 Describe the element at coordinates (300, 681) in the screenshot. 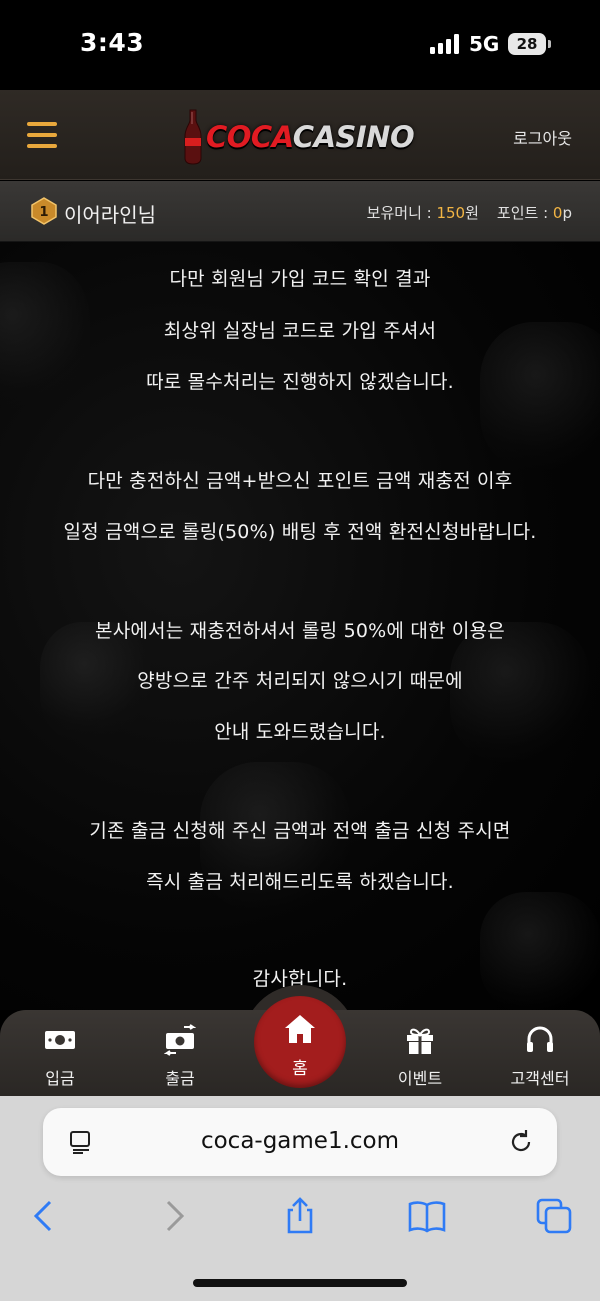

I see `message-line: 양방으로 간주 처리되지 않으시기 때문에` at that location.